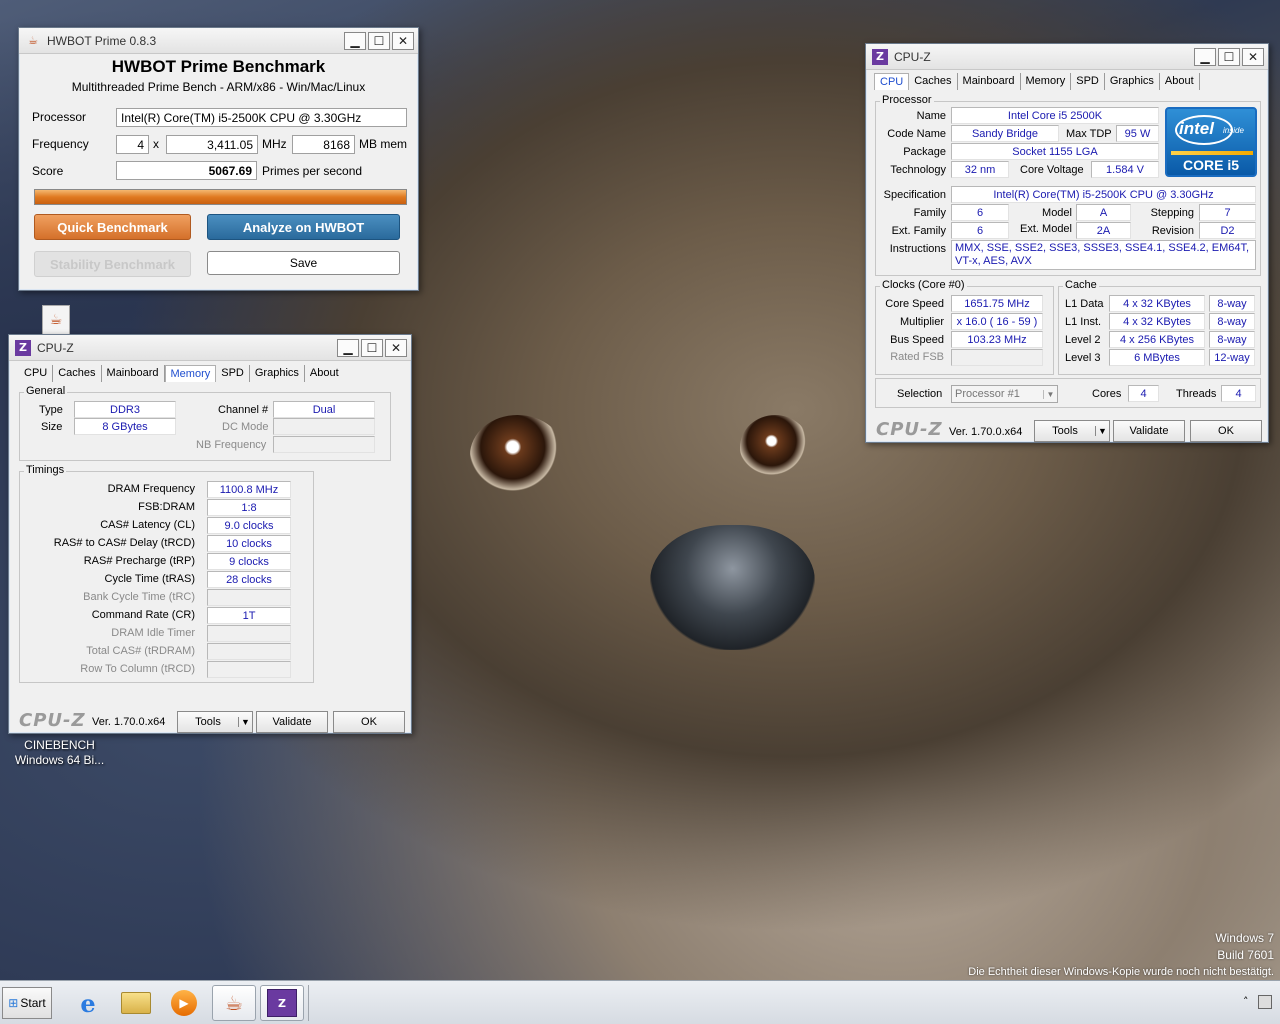 Image resolution: width=1280 pixels, height=1024 pixels. What do you see at coordinates (1211, 142) in the screenshot?
I see `intel-core-i5-logo: intel inside CORE i5` at bounding box center [1211, 142].